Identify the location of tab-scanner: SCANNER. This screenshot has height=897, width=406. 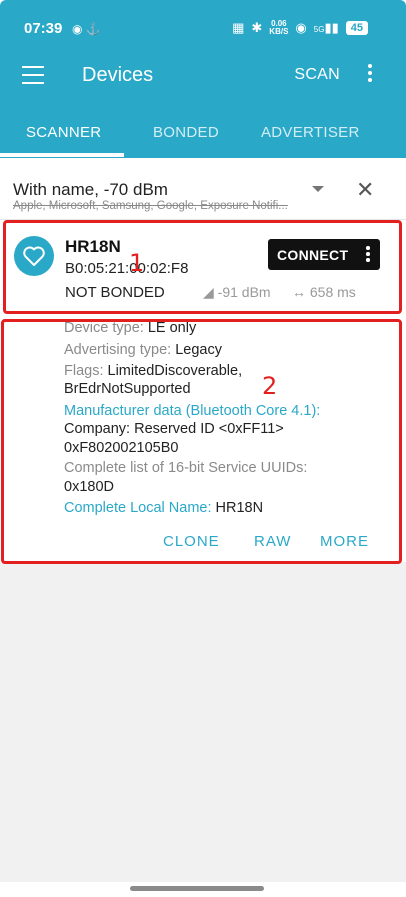
(63, 132).